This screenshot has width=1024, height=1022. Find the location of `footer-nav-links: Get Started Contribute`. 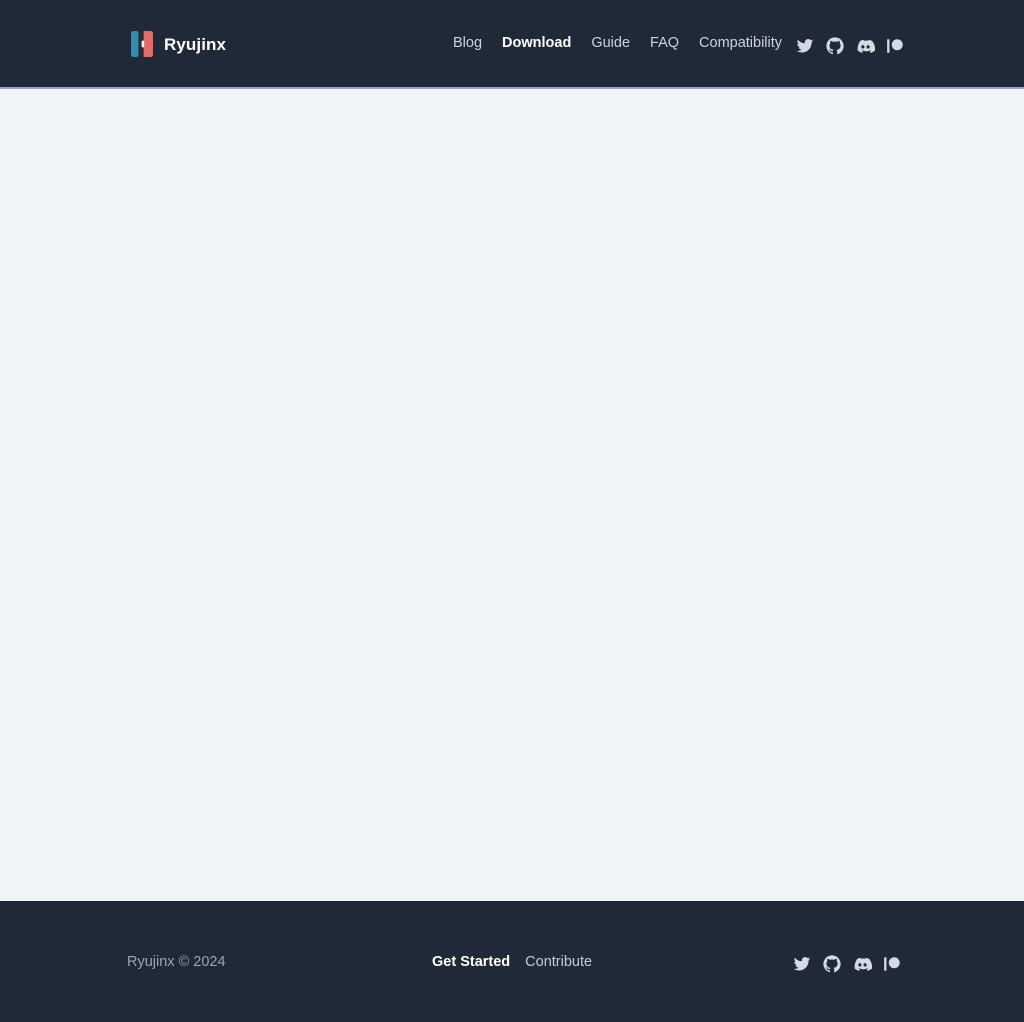

footer-nav-links: Get Started Contribute is located at coordinates (512, 962).